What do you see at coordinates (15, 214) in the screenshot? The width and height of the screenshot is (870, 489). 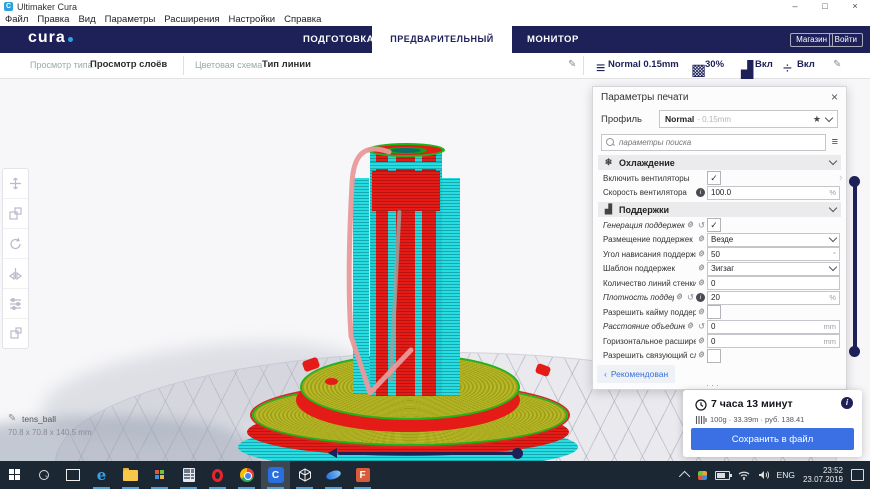 I see `tool-scale-button` at bounding box center [15, 214].